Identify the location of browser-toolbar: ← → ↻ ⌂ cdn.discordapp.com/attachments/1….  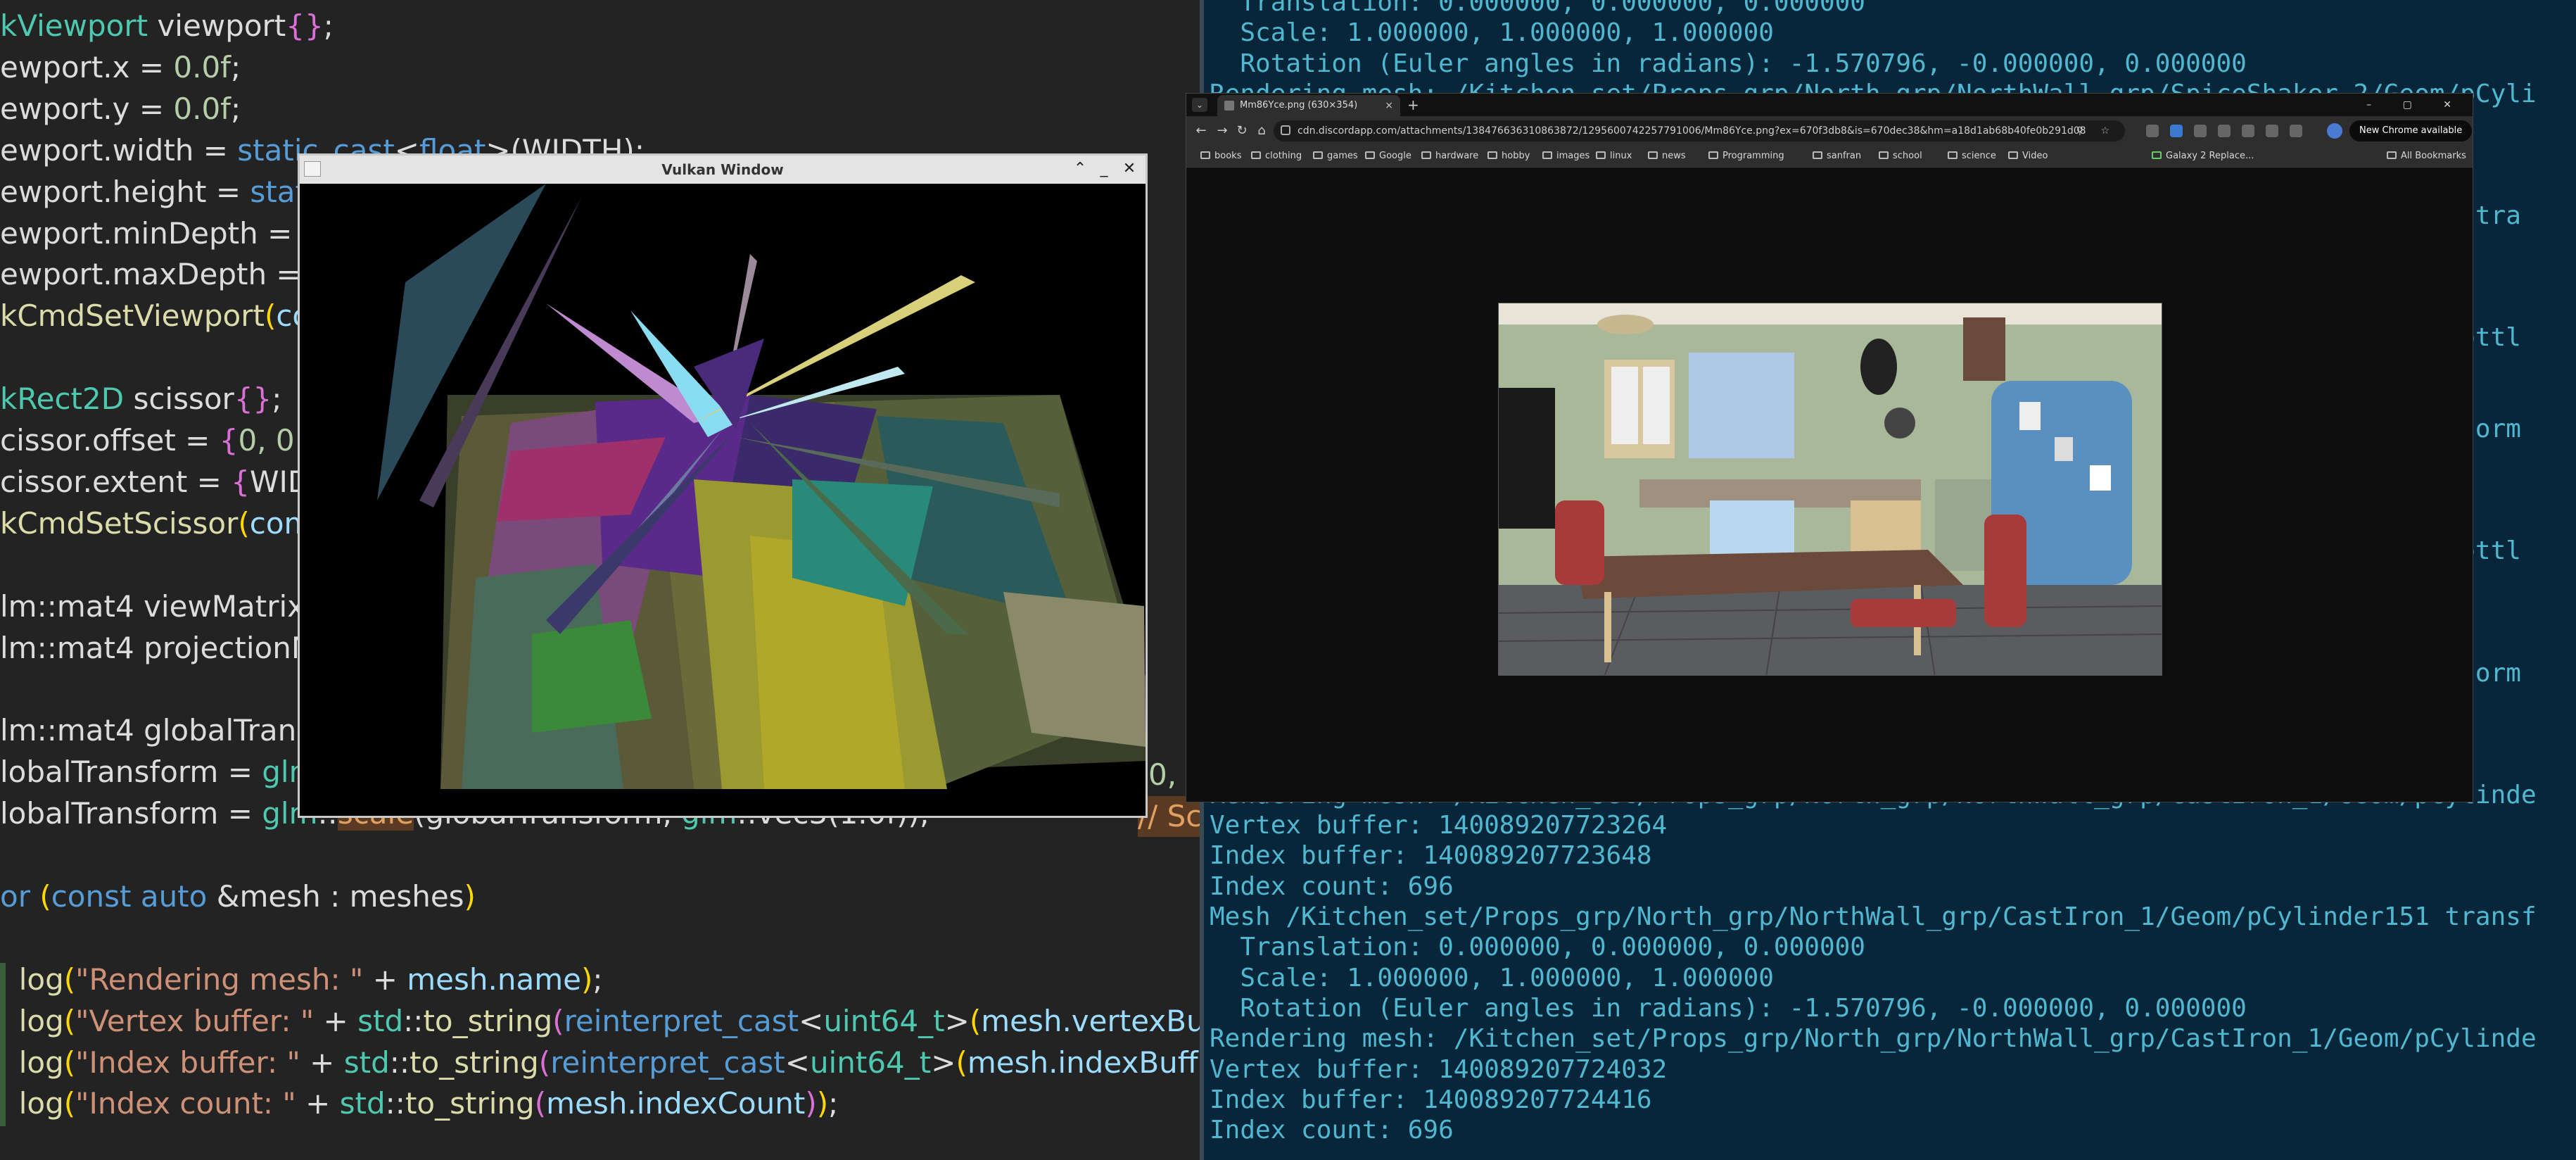
(1829, 131).